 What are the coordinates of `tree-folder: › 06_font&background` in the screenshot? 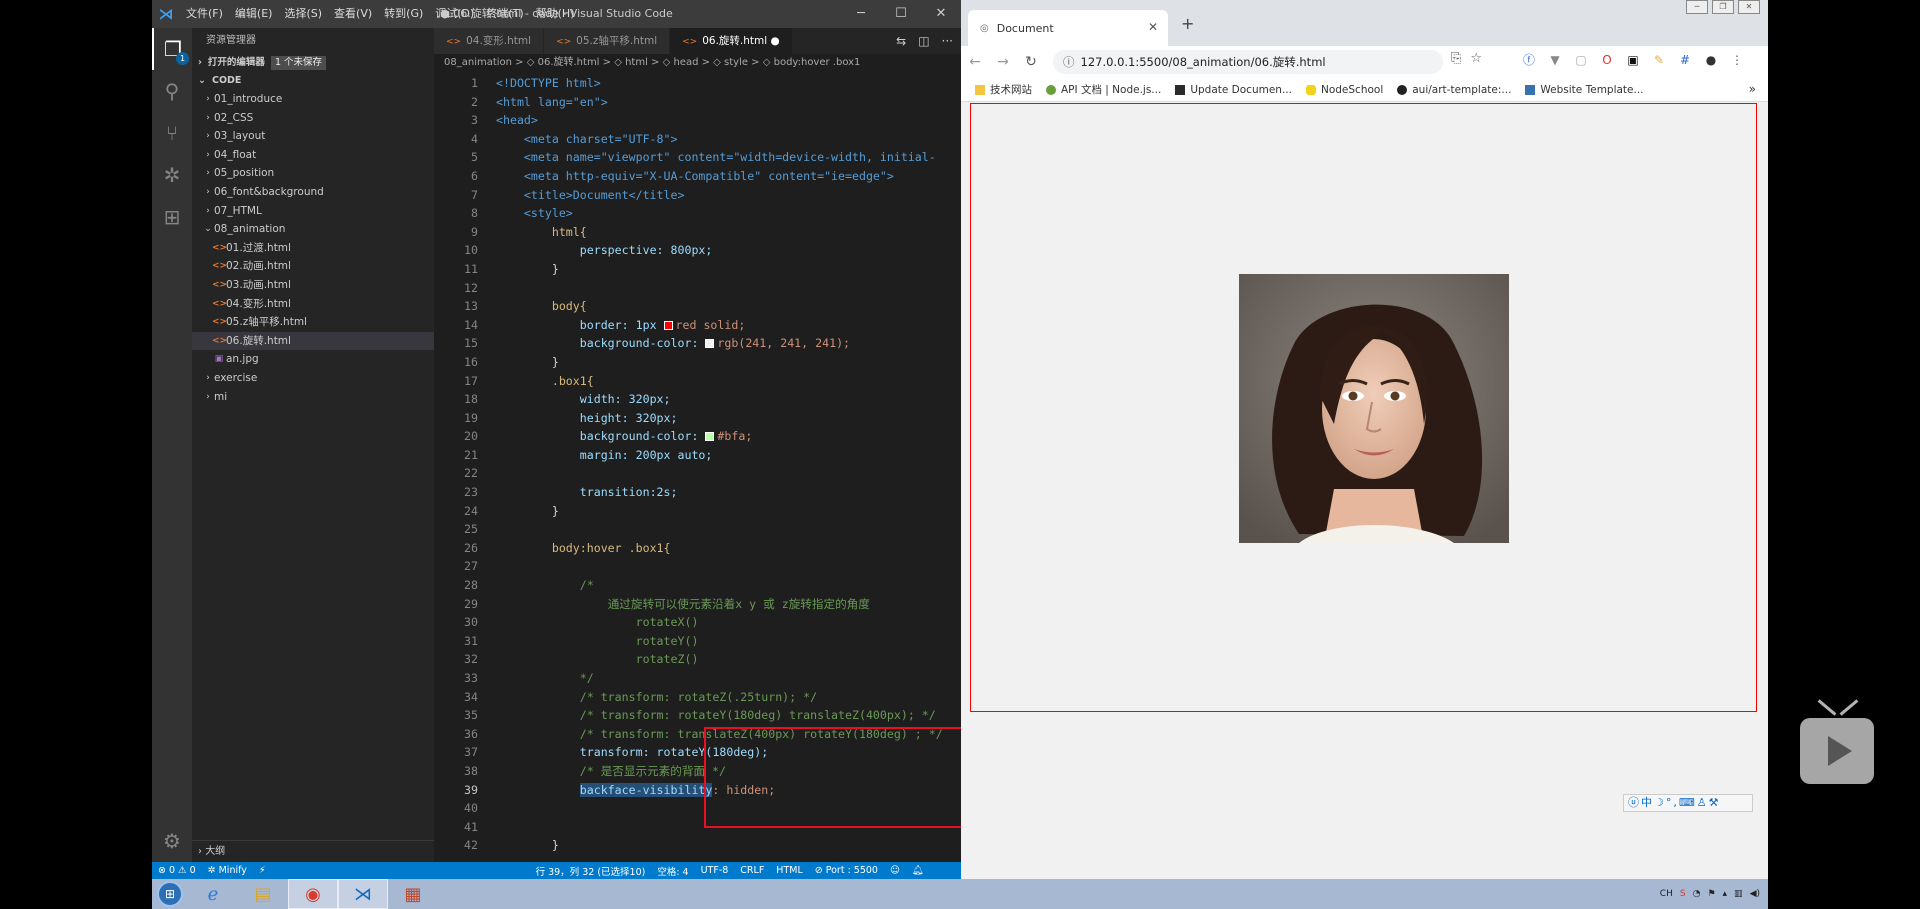 It's located at (313, 192).